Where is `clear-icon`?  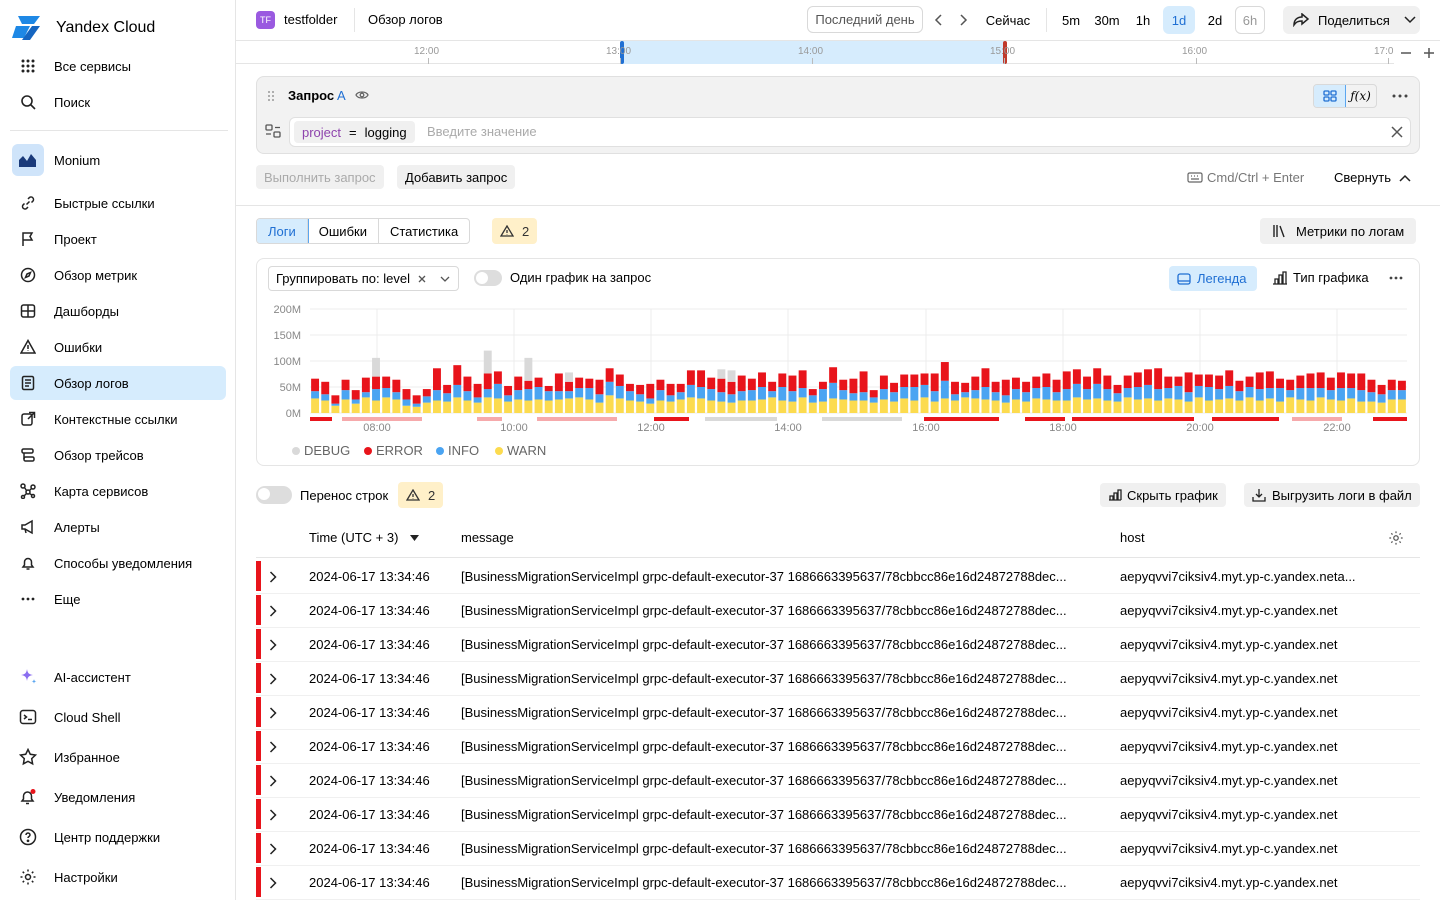 clear-icon is located at coordinates (1397, 132).